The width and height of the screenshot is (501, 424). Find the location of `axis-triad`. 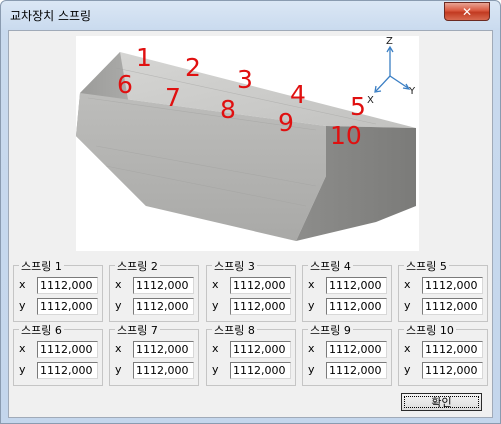

axis-triad is located at coordinates (392, 69).